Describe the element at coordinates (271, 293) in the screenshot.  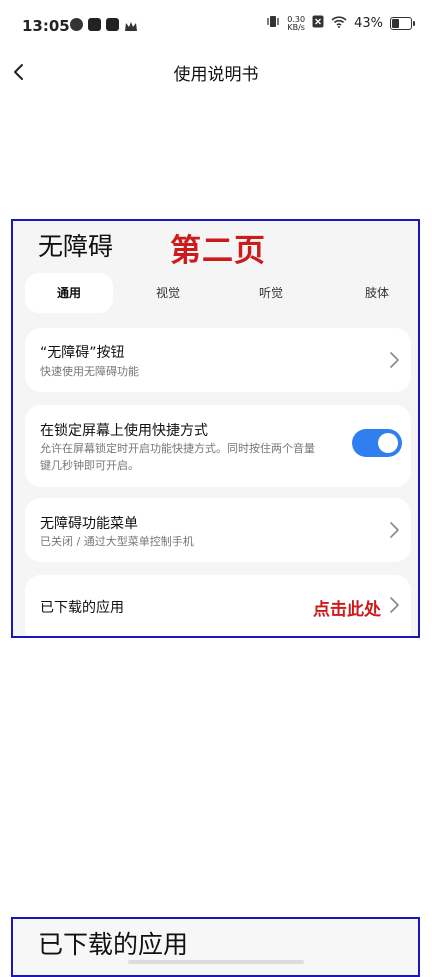
I see `tab-hearing: 听觉` at that location.